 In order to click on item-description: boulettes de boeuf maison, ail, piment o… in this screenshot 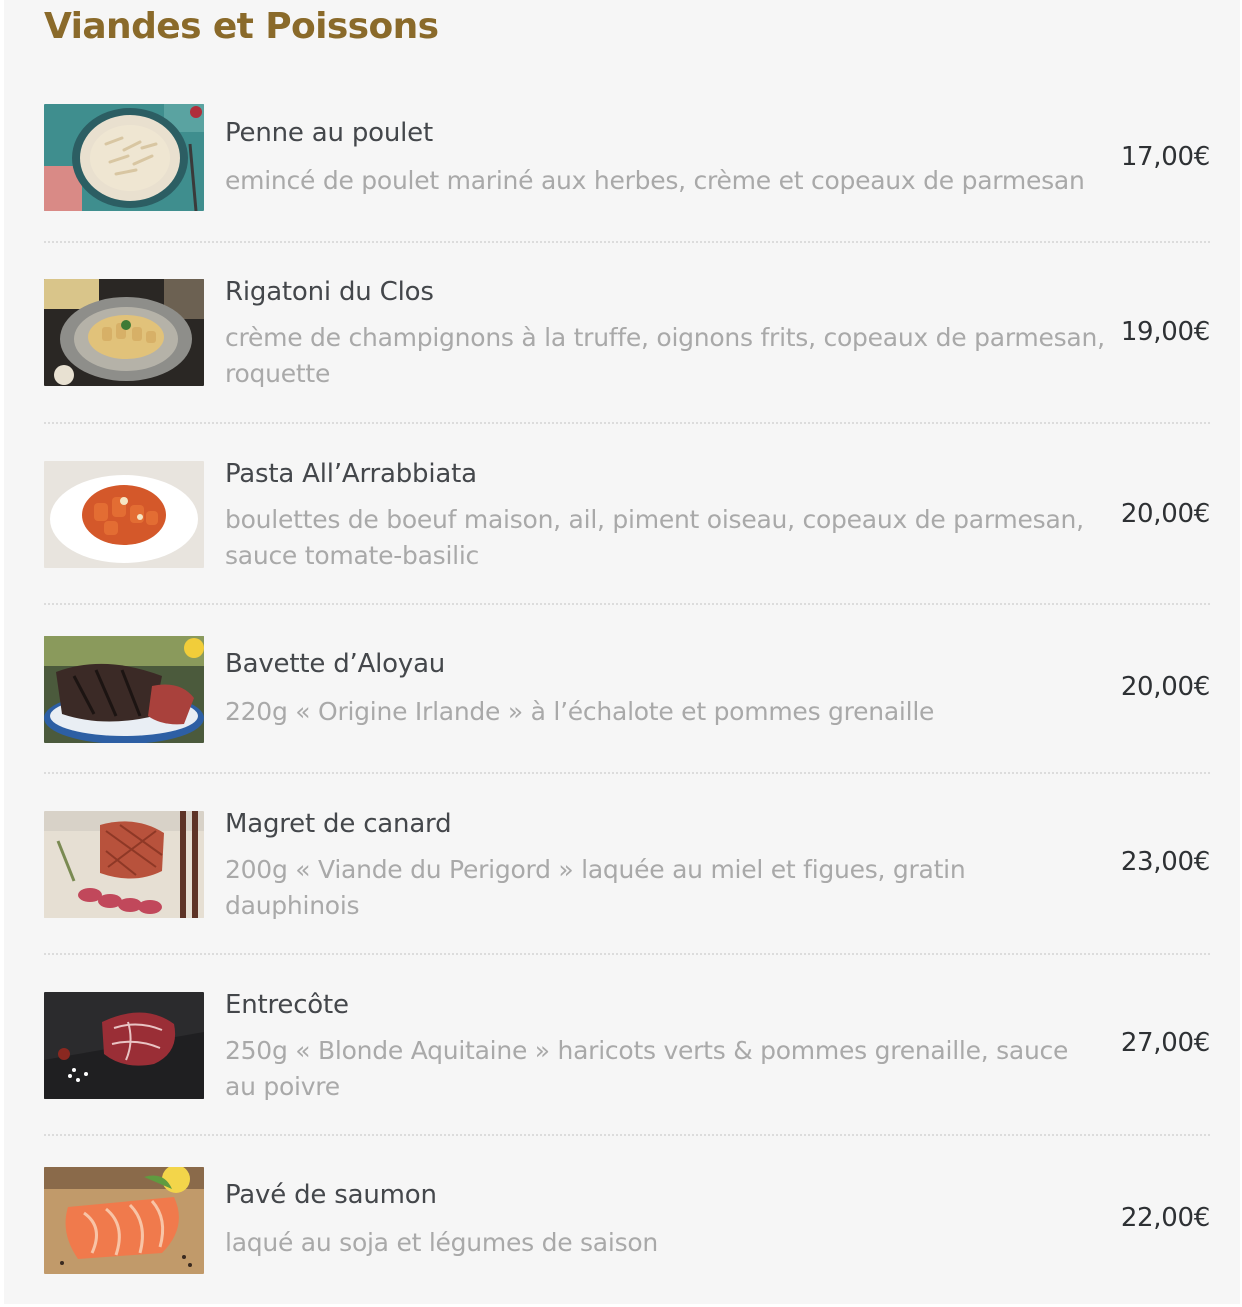, I will do `click(654, 537)`.